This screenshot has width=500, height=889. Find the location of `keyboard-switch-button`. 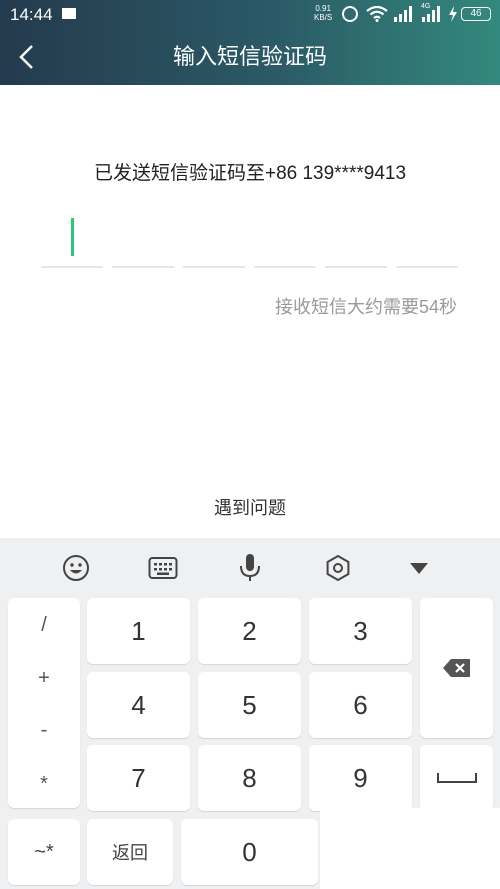

keyboard-switch-button is located at coordinates (163, 568).